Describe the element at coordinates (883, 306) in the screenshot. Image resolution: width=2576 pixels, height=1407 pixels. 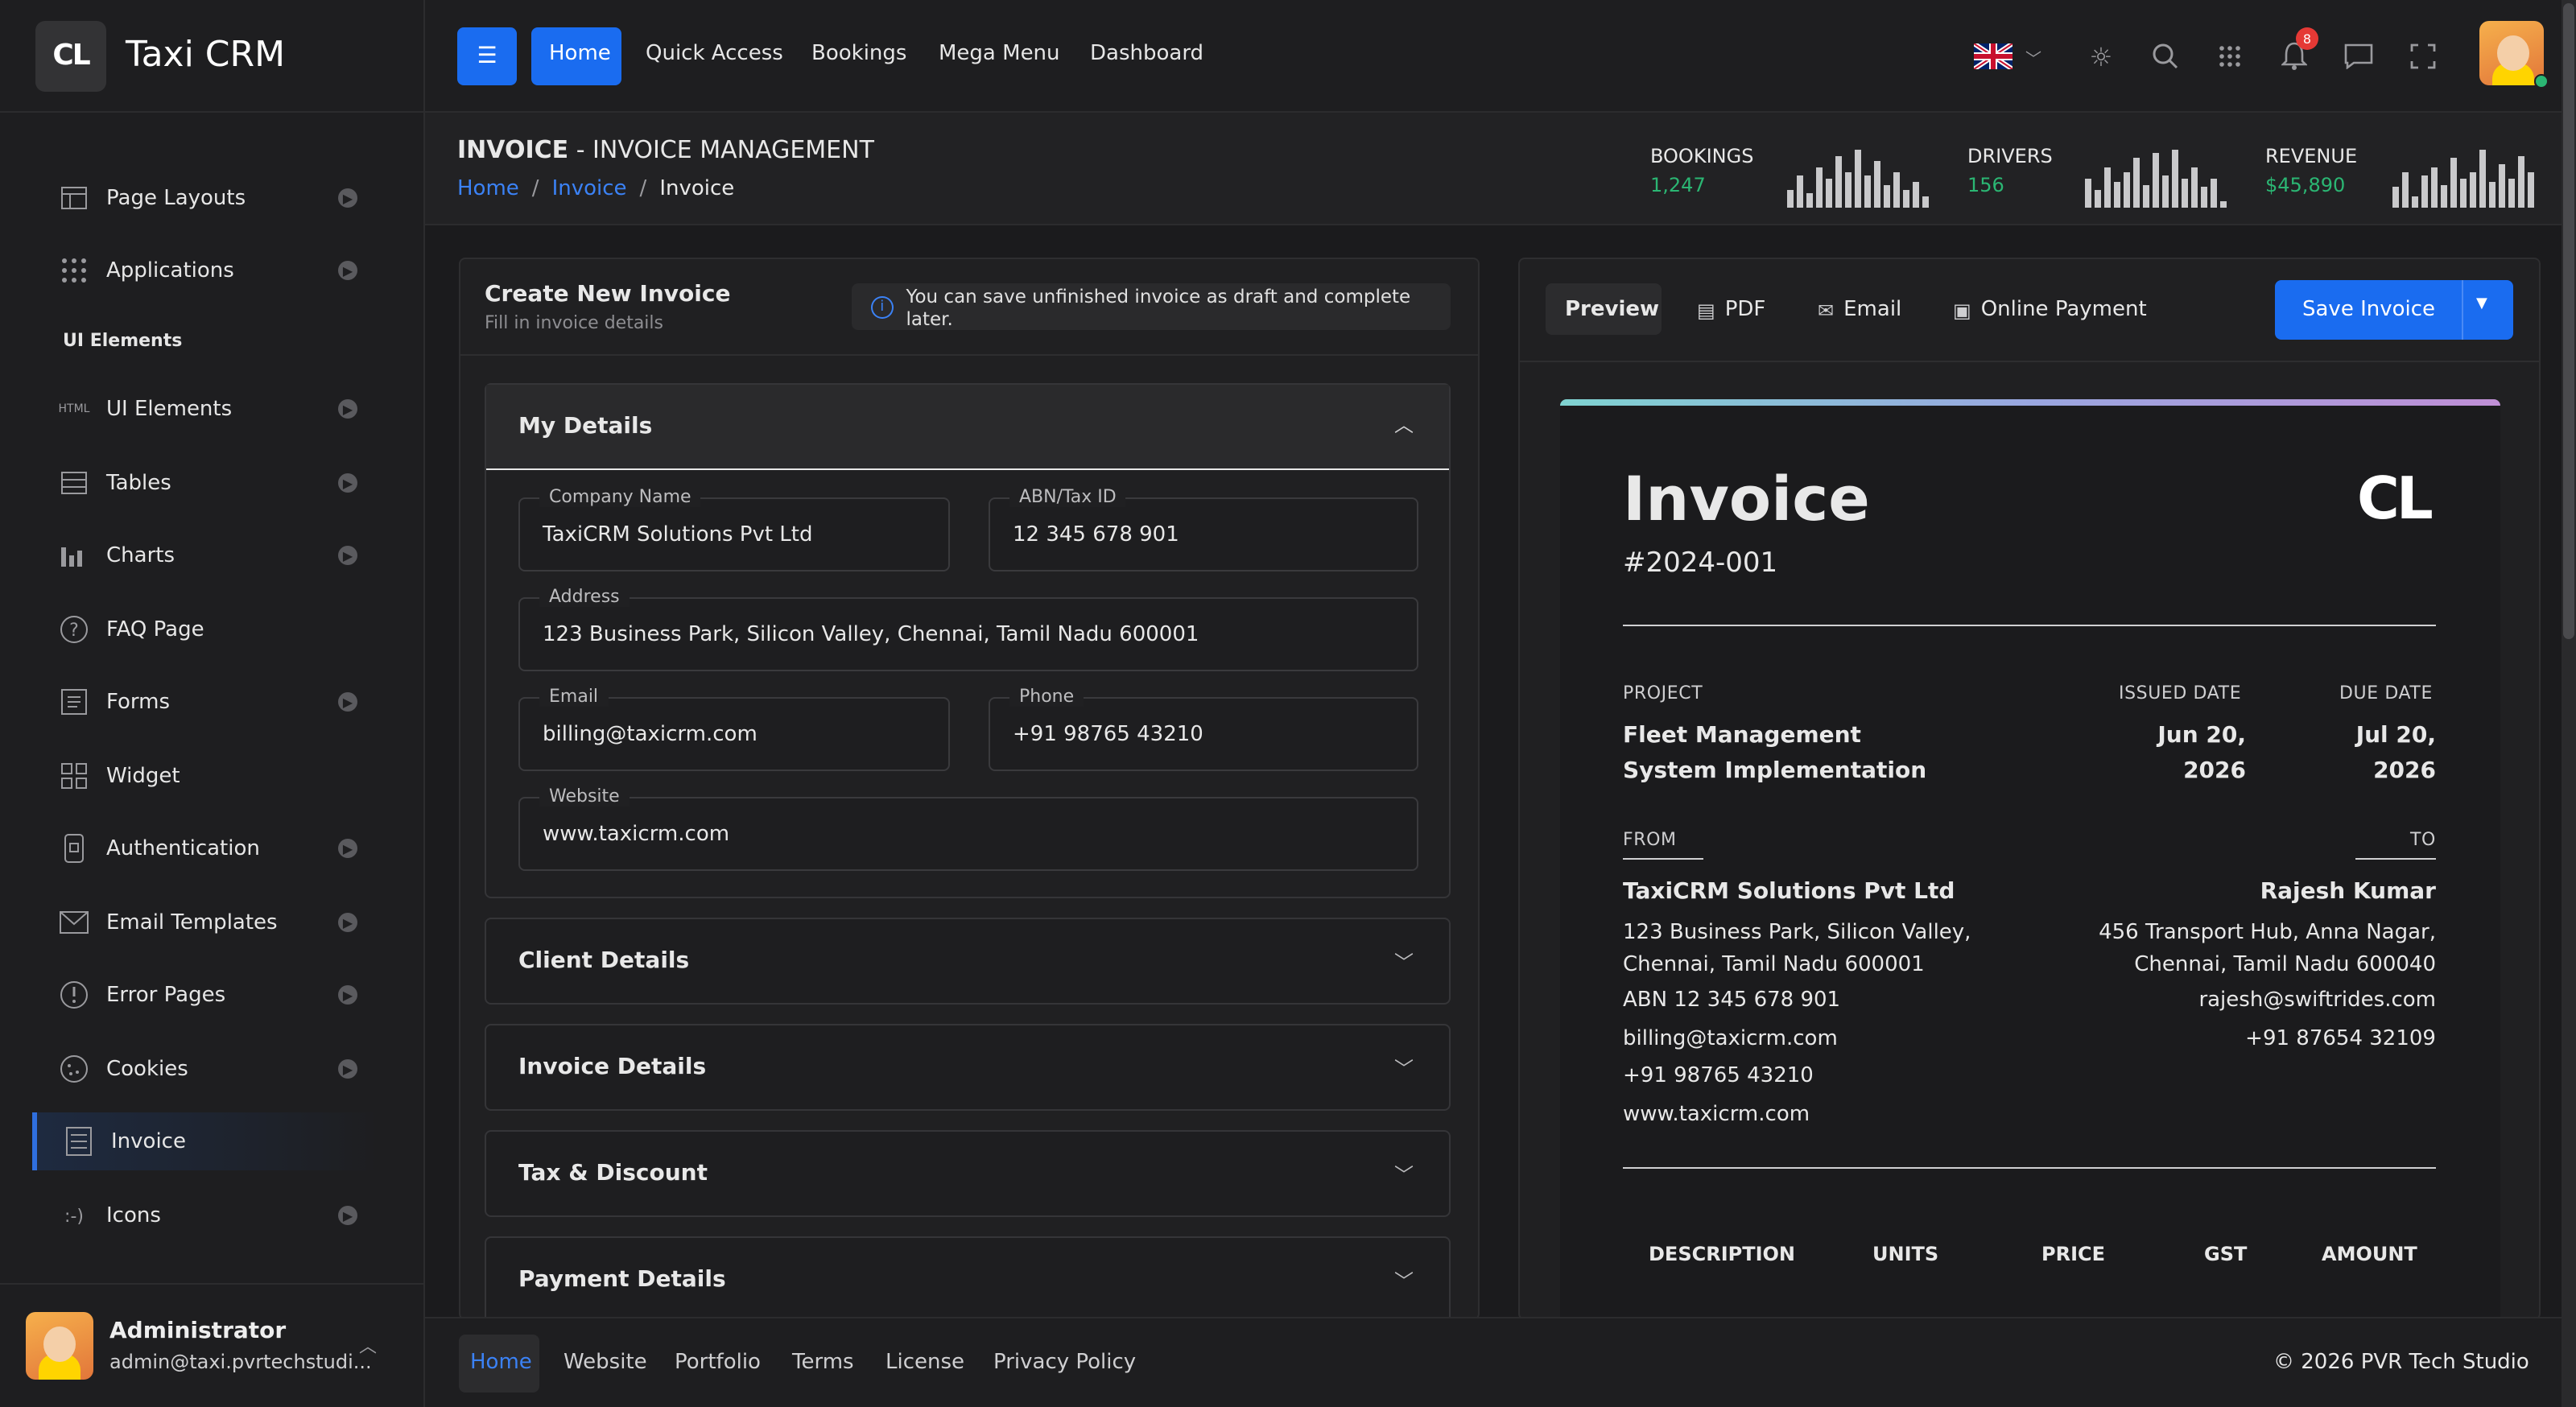
I see `info-icon: i` at that location.